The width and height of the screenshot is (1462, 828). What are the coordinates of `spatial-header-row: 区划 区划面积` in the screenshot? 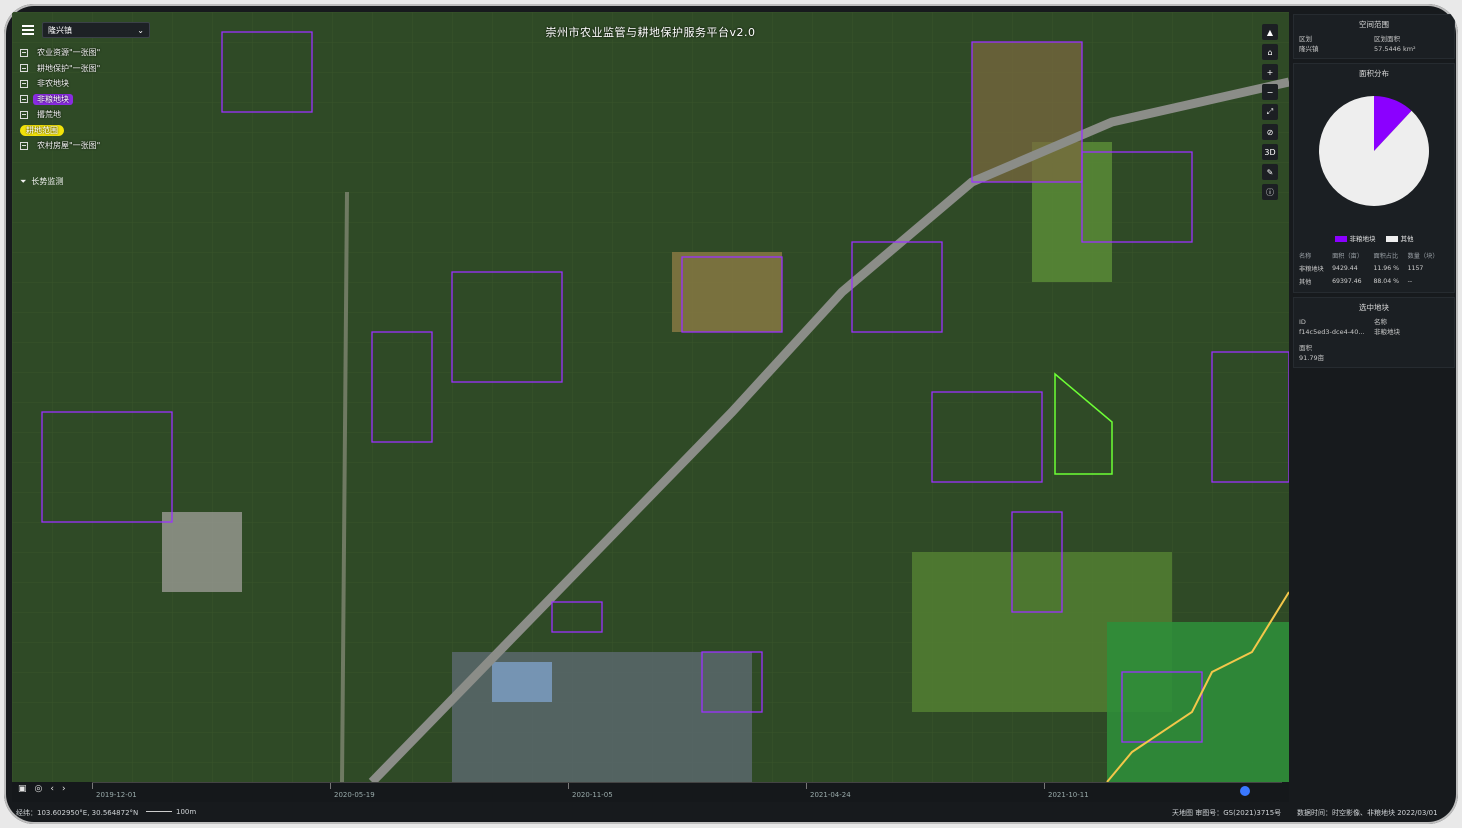 It's located at (1374, 39).